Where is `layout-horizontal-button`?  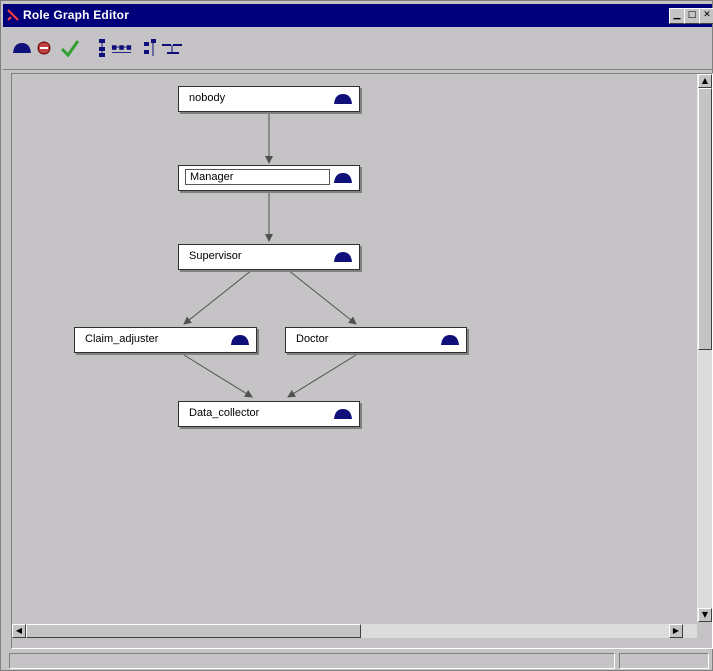 layout-horizontal-button is located at coordinates (122, 48).